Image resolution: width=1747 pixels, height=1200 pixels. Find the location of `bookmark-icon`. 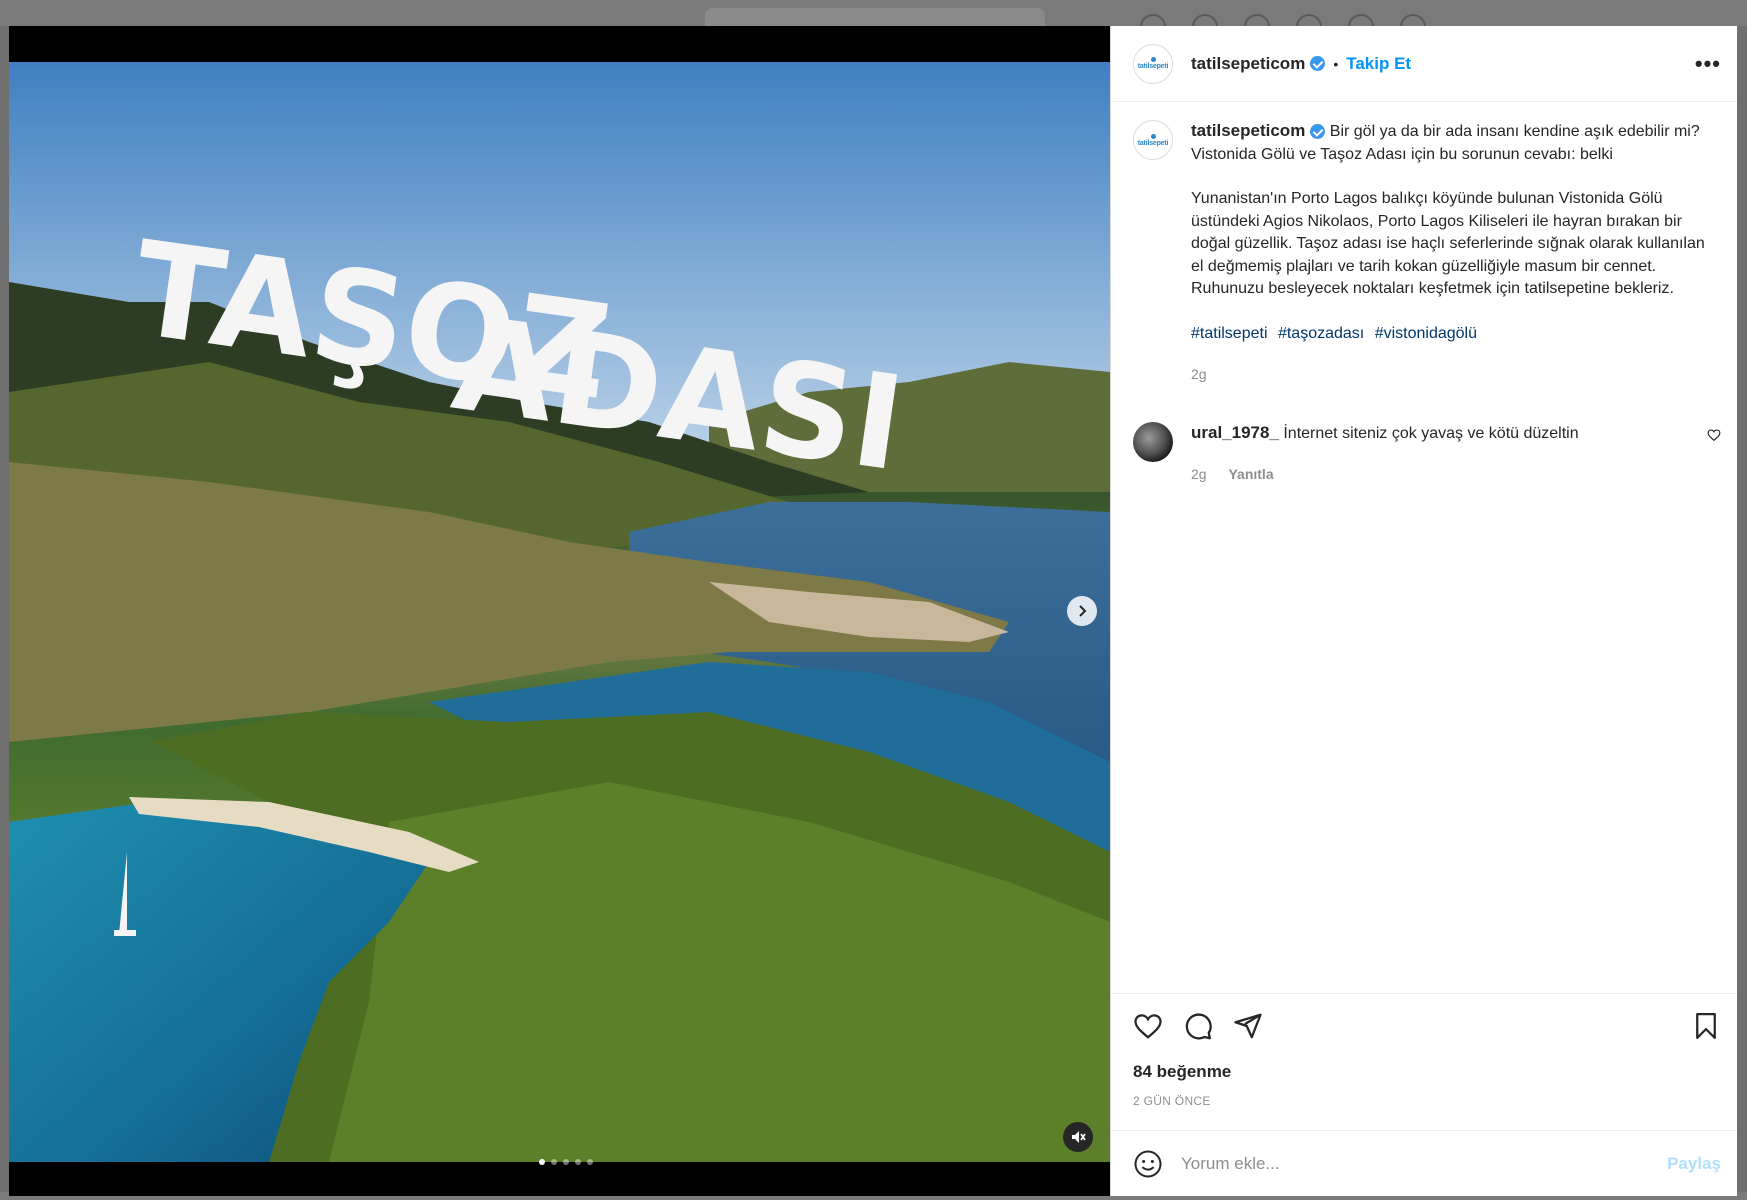

bookmark-icon is located at coordinates (1706, 1026).